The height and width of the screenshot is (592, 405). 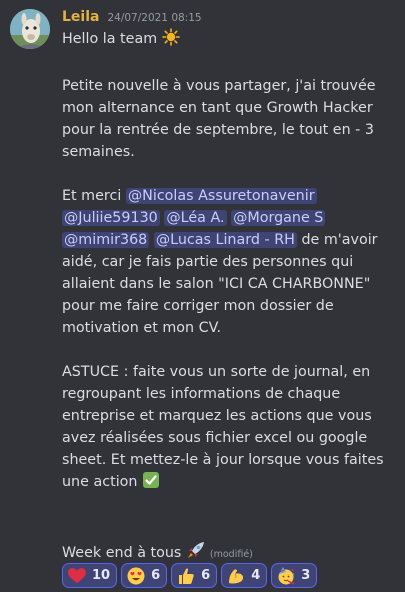 I want to click on mention-lucas: @Lucas Linard - RH, so click(x=225, y=240).